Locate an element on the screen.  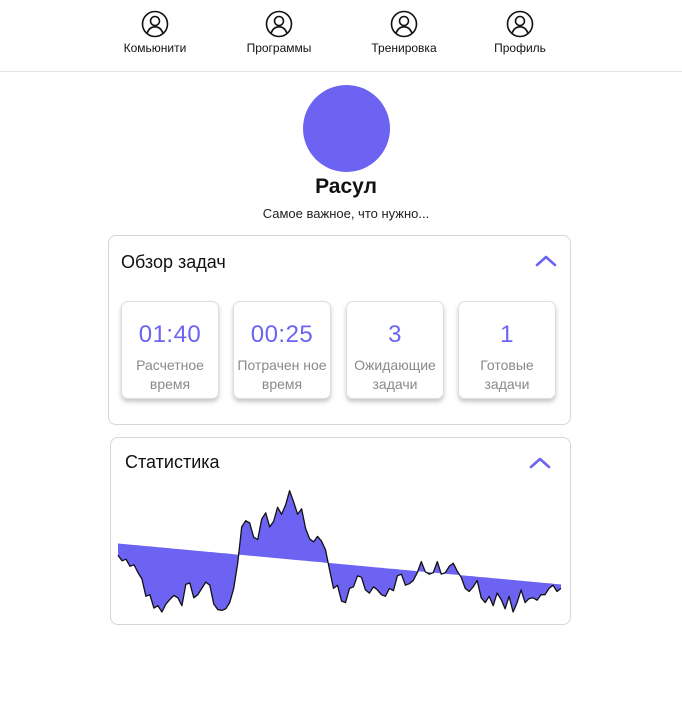
nav-label: Профиль is located at coordinates (520, 48).